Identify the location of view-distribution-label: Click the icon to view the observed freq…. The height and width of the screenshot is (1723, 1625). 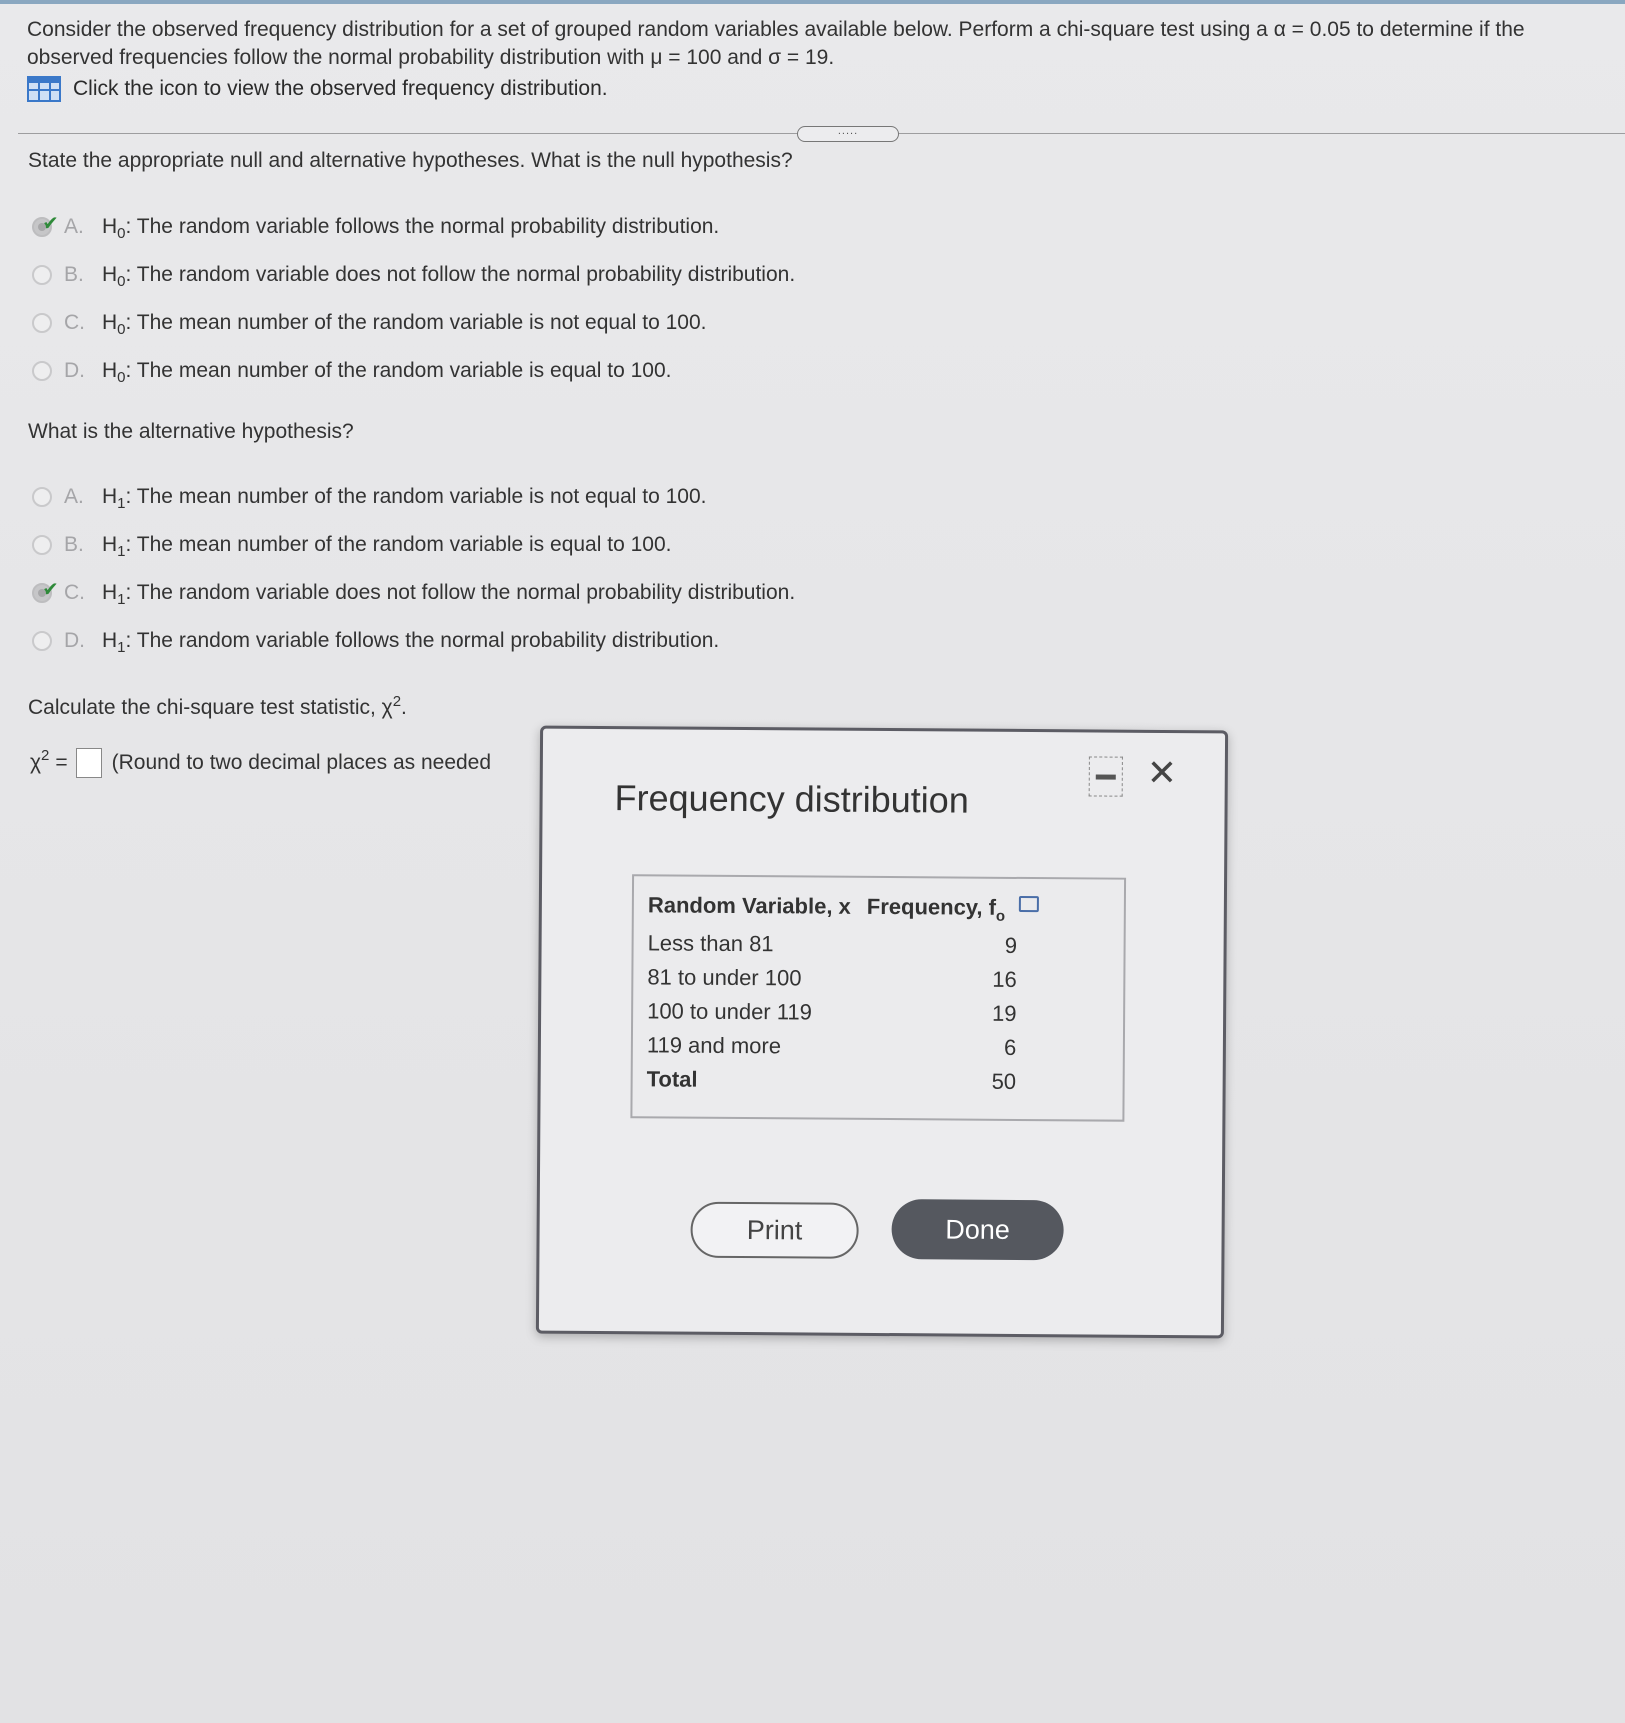
(340, 88).